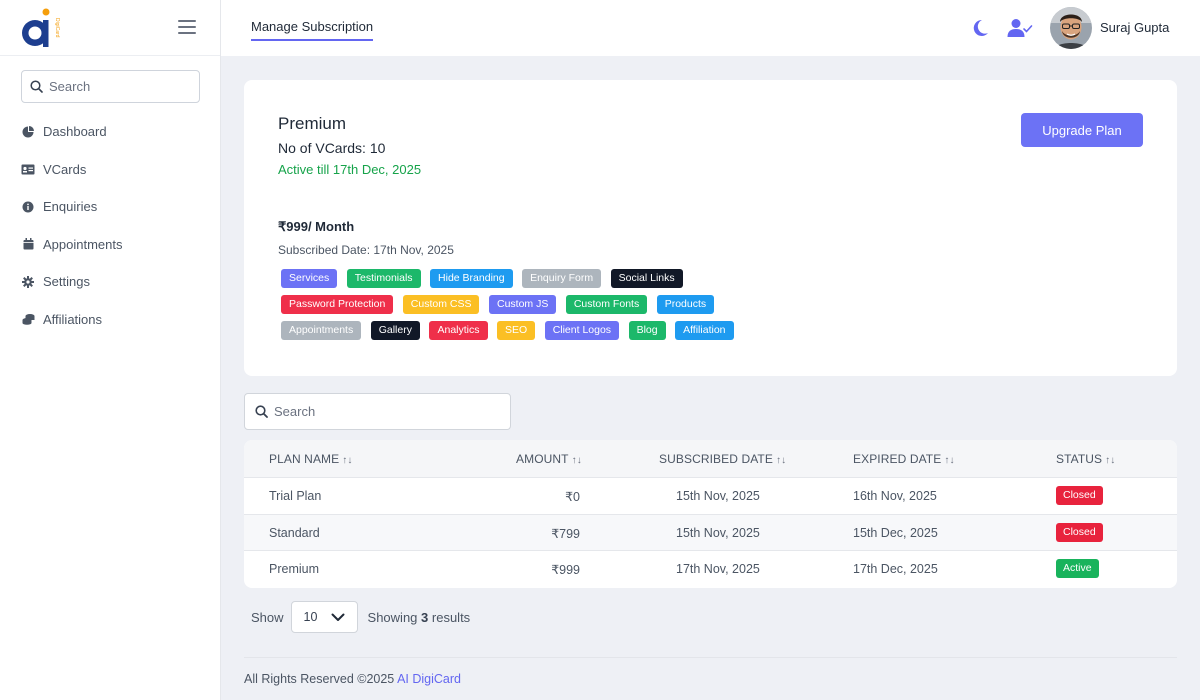 The image size is (1200, 700). What do you see at coordinates (419, 617) in the screenshot?
I see `results-summary: Showing 3 results` at bounding box center [419, 617].